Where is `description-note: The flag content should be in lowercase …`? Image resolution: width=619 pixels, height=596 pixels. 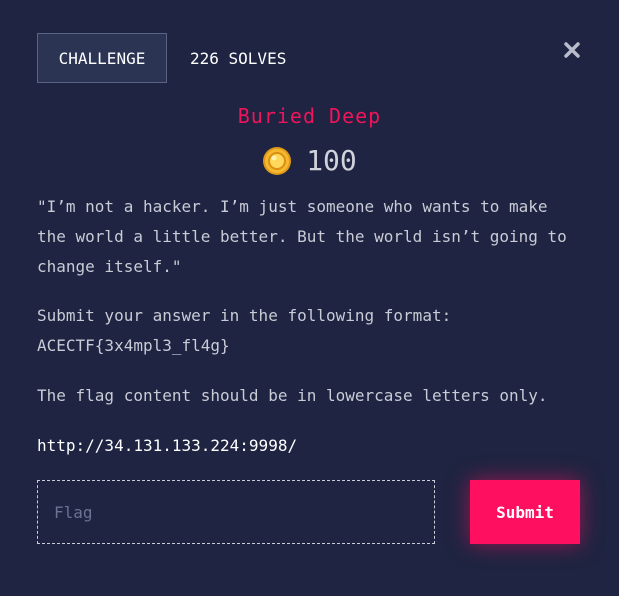
description-note: The flag content should be in lowercase … is located at coordinates (292, 395).